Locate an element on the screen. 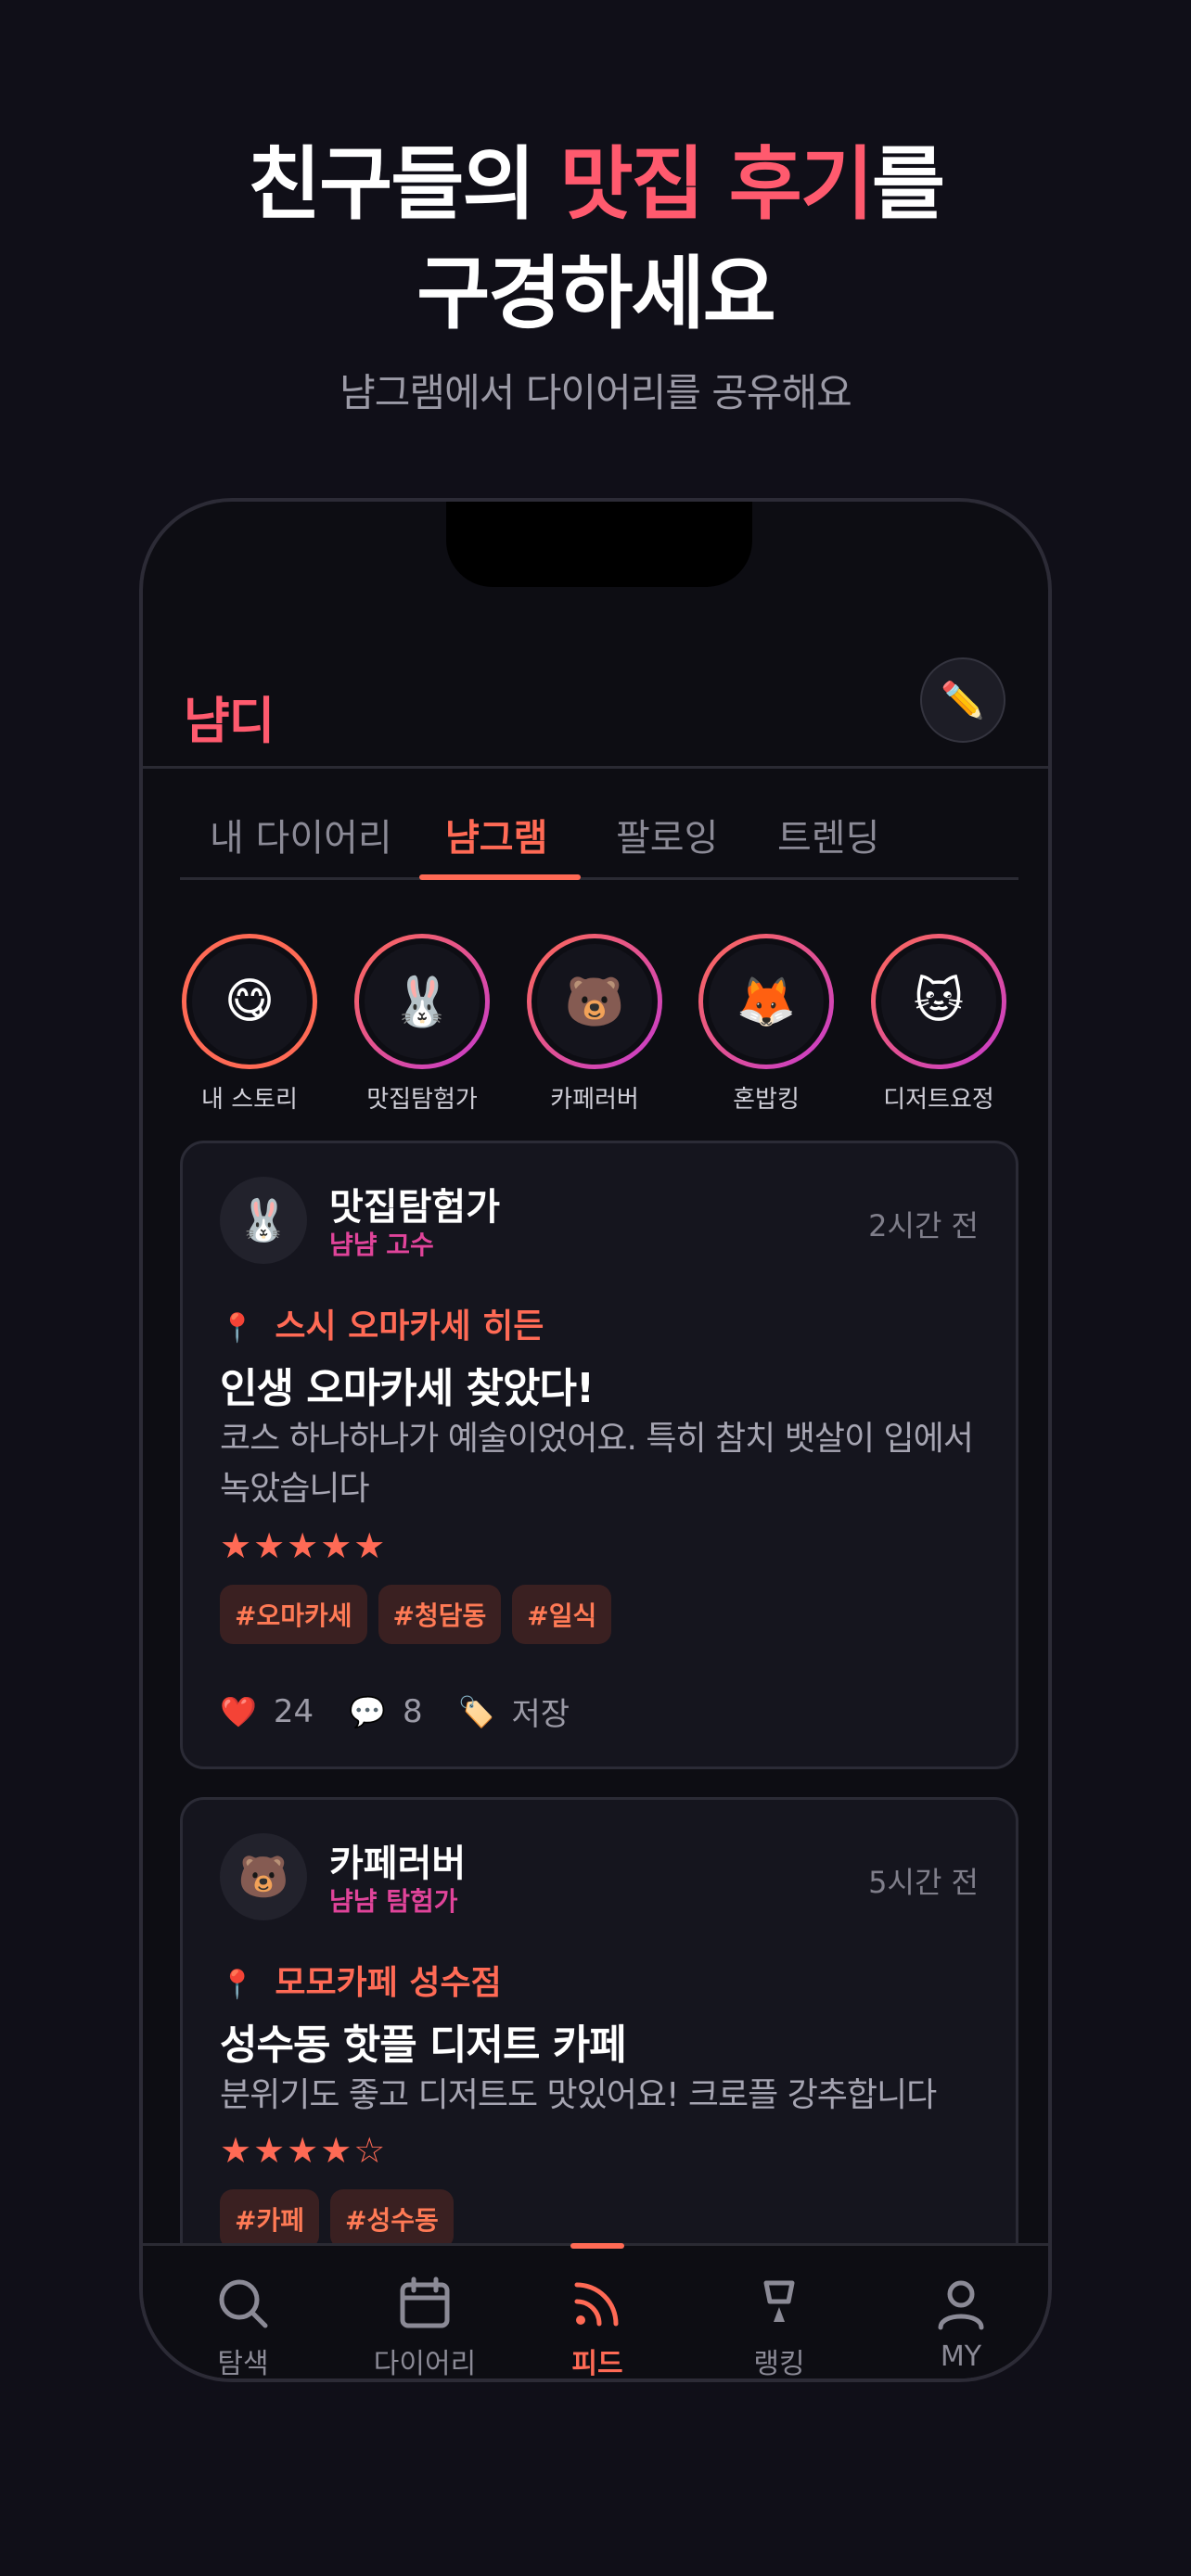 This screenshot has width=1191, height=2576. avatar: 🐻 is located at coordinates (263, 1876).